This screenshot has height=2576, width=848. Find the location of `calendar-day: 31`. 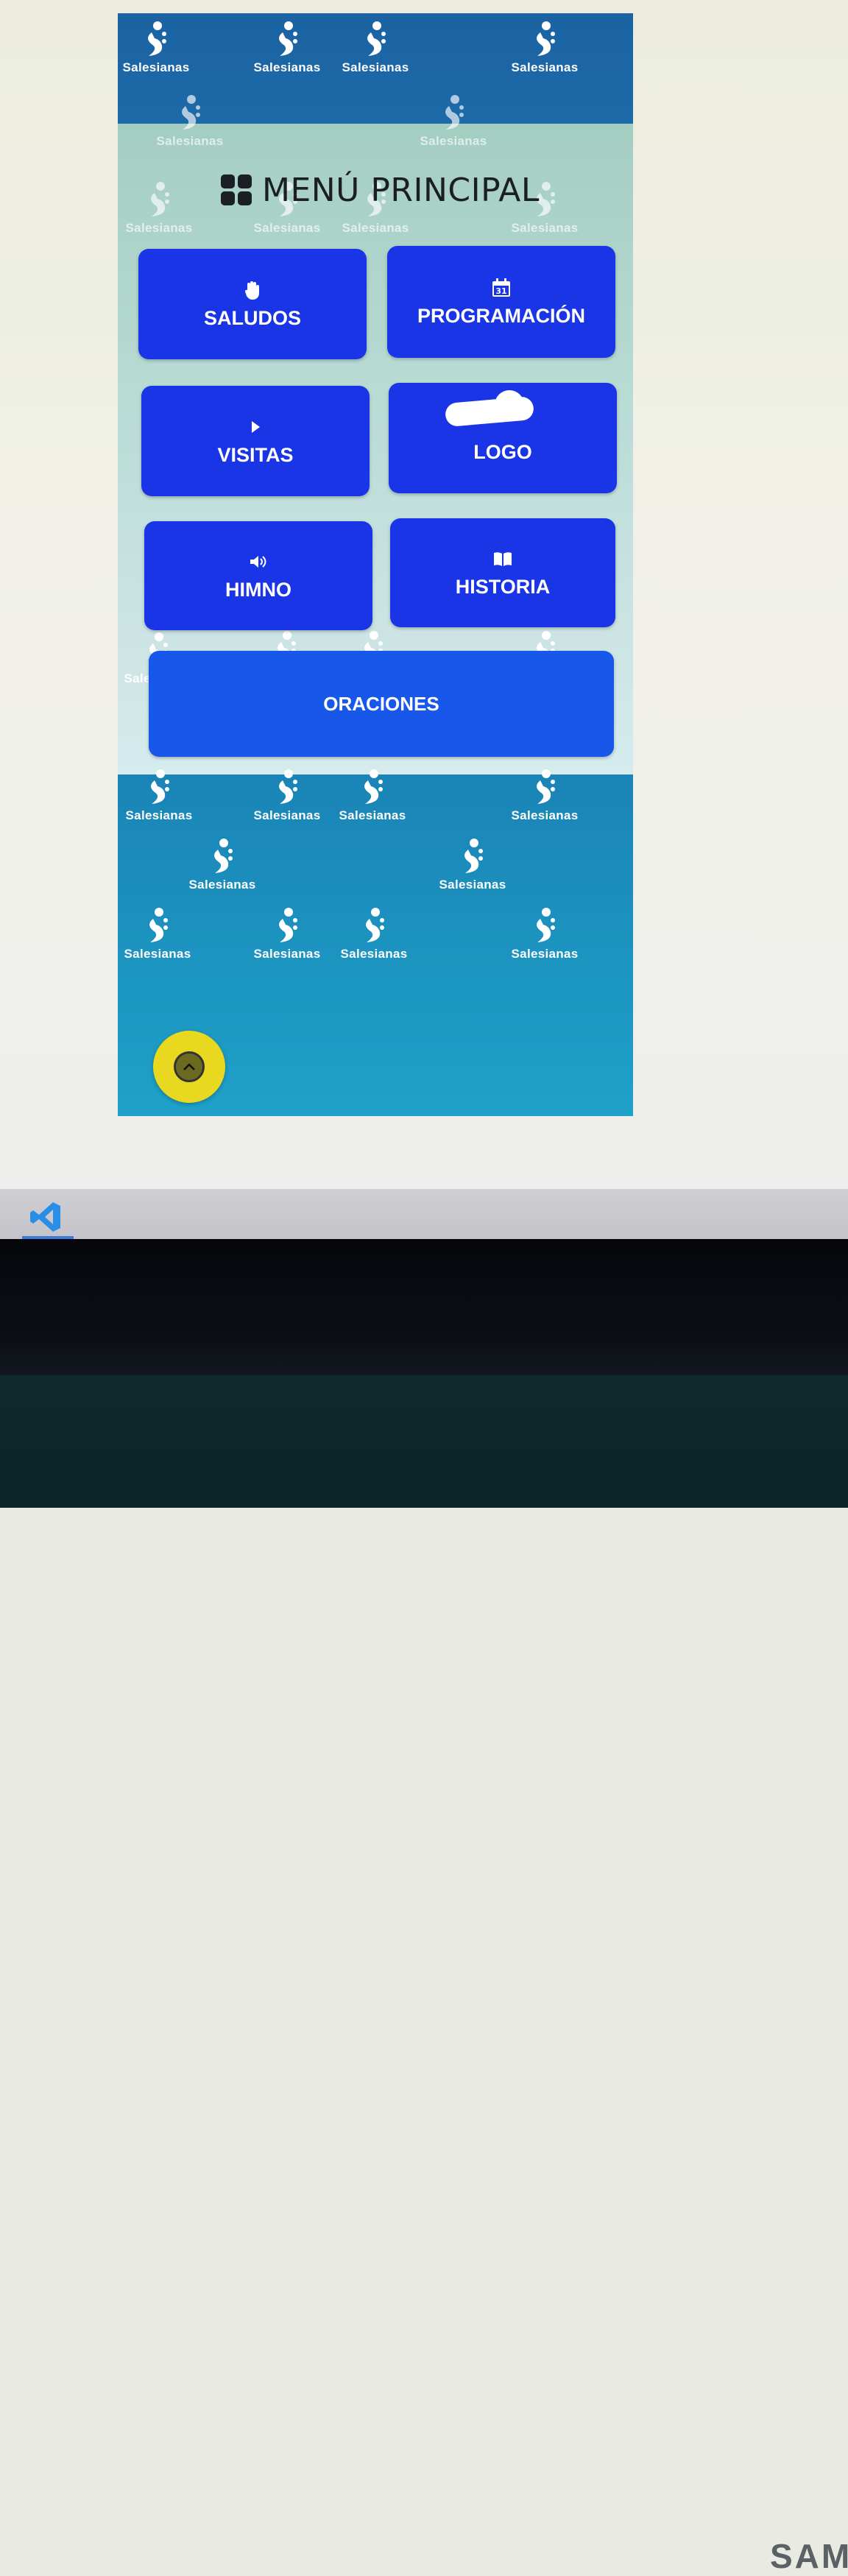

calendar-day: 31 is located at coordinates (500, 291).